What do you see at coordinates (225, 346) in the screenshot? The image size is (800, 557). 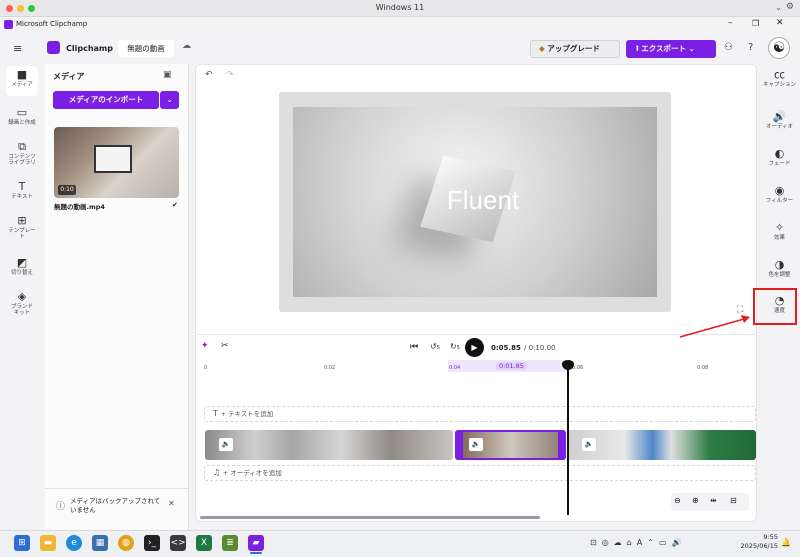 I see `scissors-icon: ✂` at bounding box center [225, 346].